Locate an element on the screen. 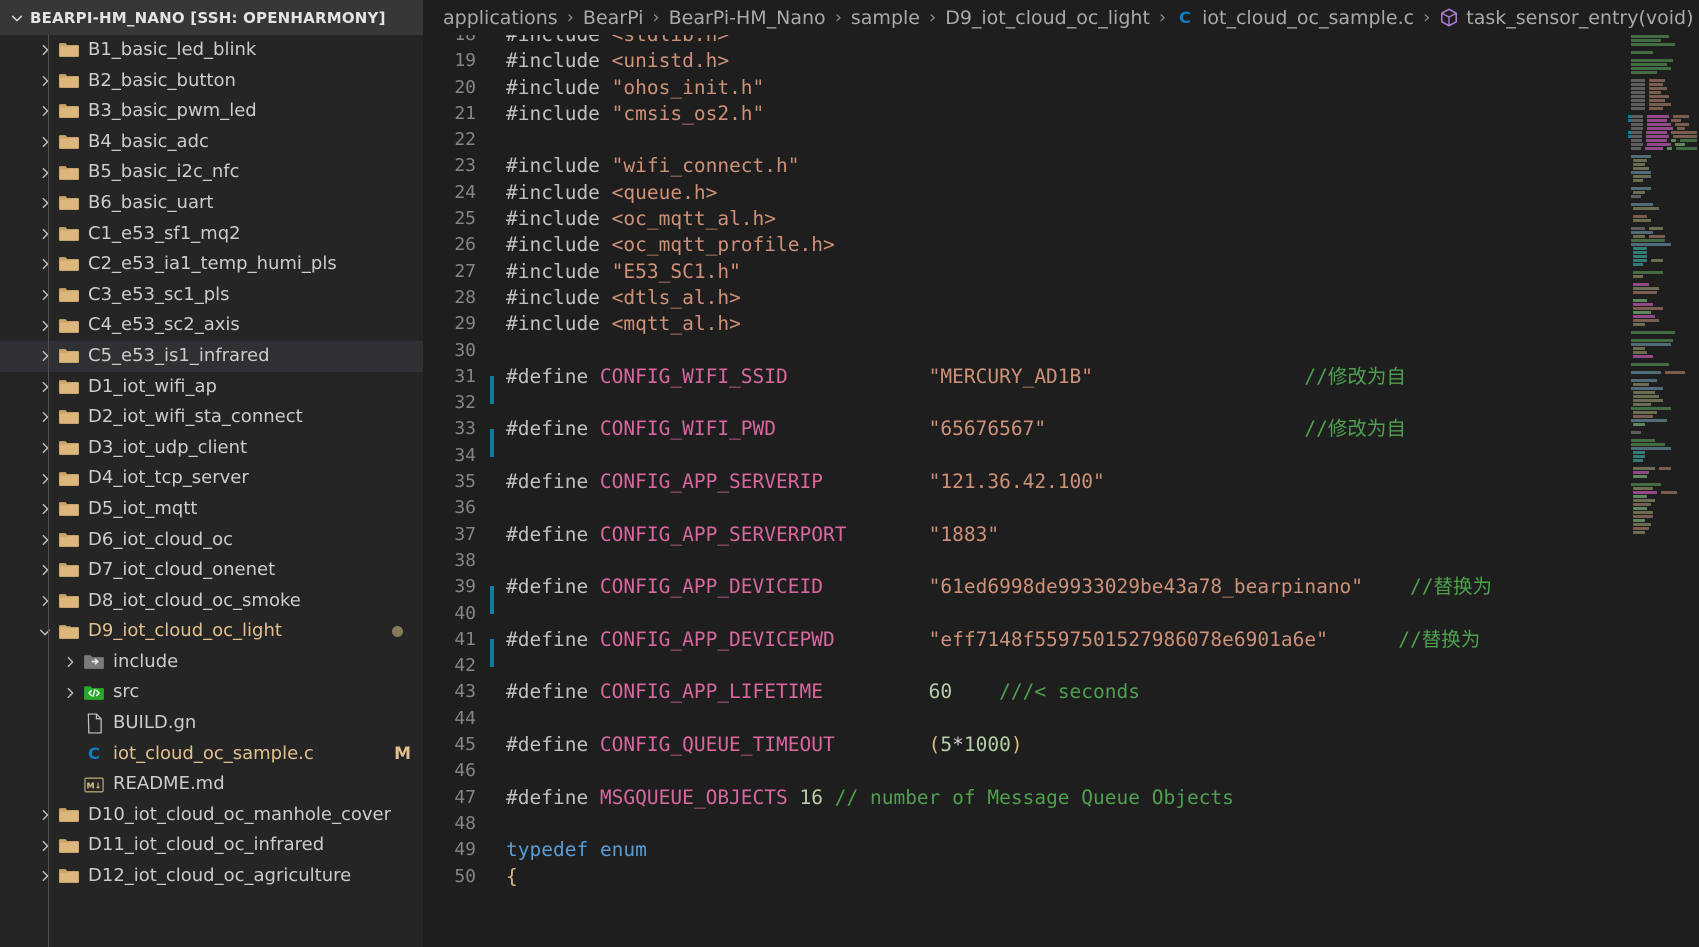  tree-item-c5-e53-is1-infrared: C5_e53_is1_infrared is located at coordinates (211, 356).